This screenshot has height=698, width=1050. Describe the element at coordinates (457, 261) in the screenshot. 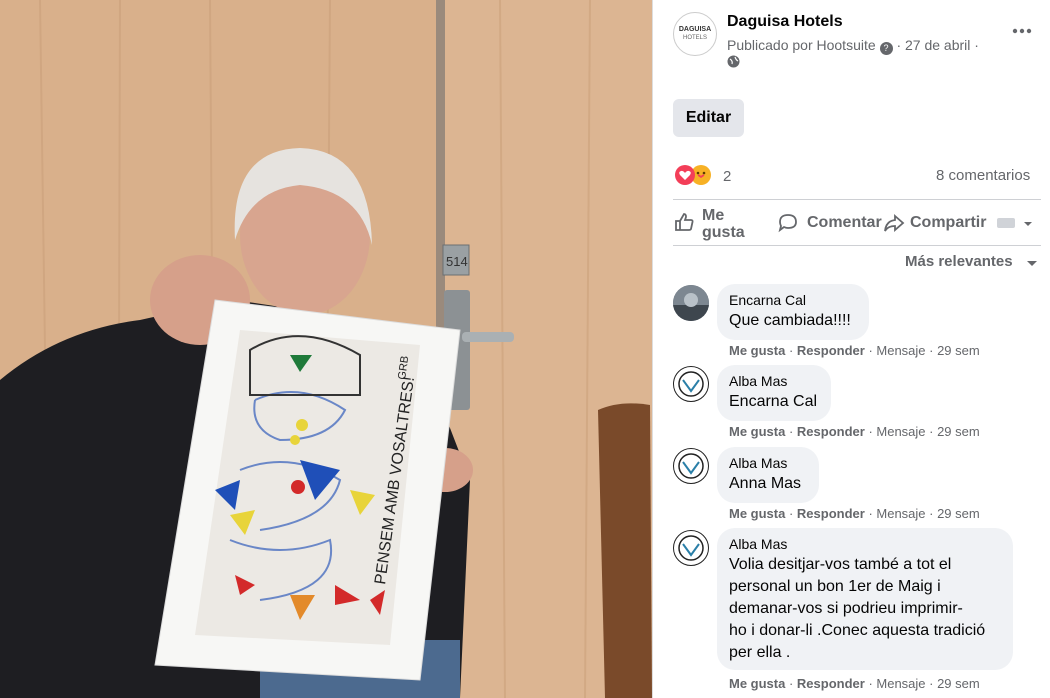

I see `door-sign-number: 514` at that location.